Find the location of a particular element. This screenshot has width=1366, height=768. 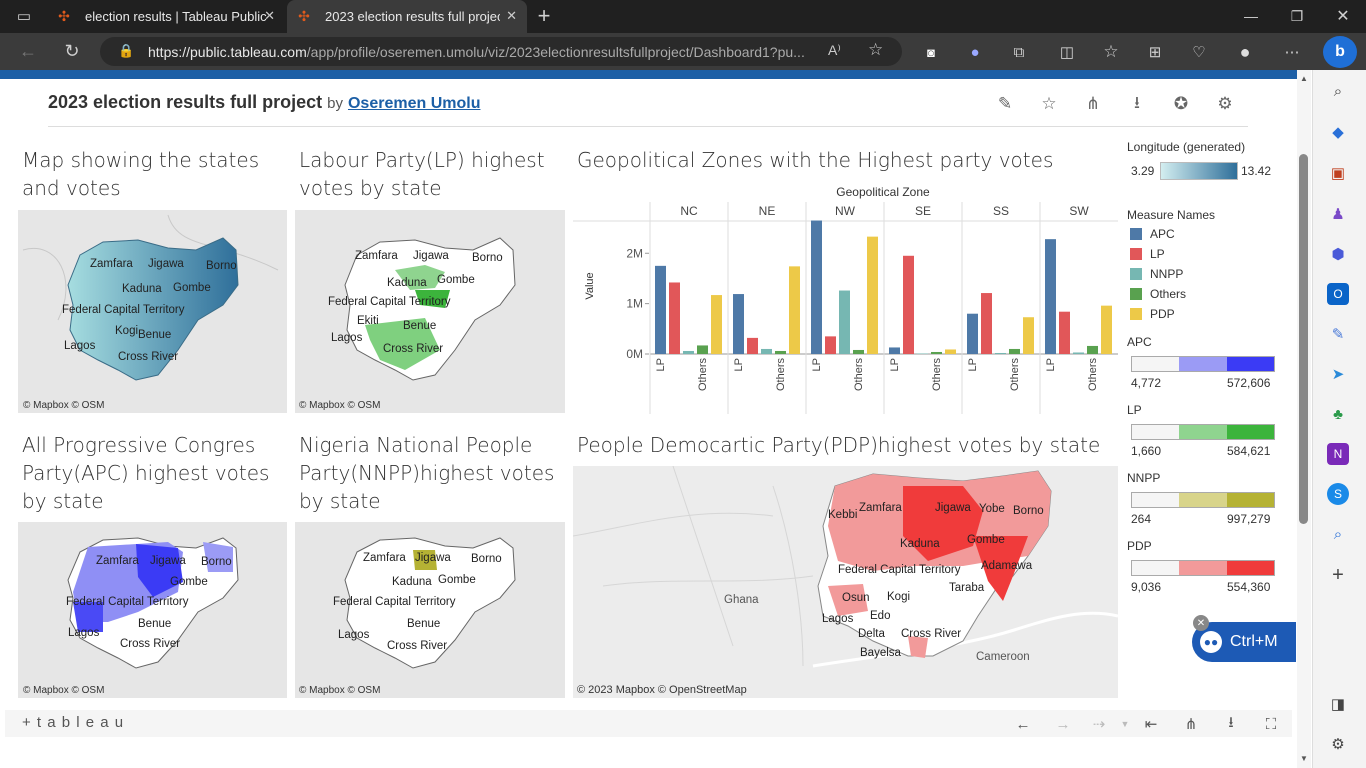

extension-icon: ◙ is located at coordinates (931, 52).